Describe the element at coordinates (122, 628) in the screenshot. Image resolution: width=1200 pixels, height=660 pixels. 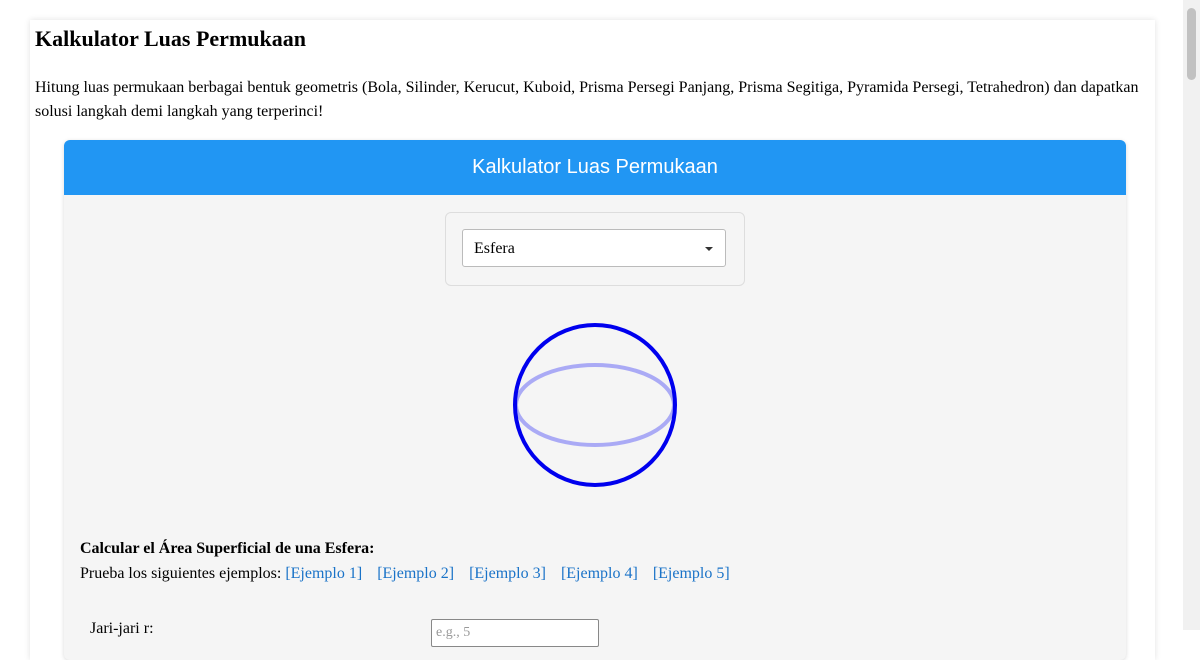
I see `radius-label: Jari-jari r:` at that location.